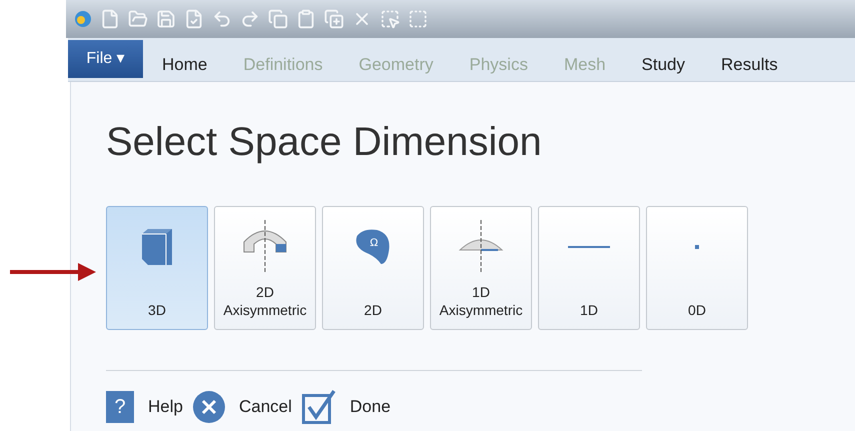 The height and width of the screenshot is (431, 855). Describe the element at coordinates (110, 19) in the screenshot. I see `file-icon` at that location.